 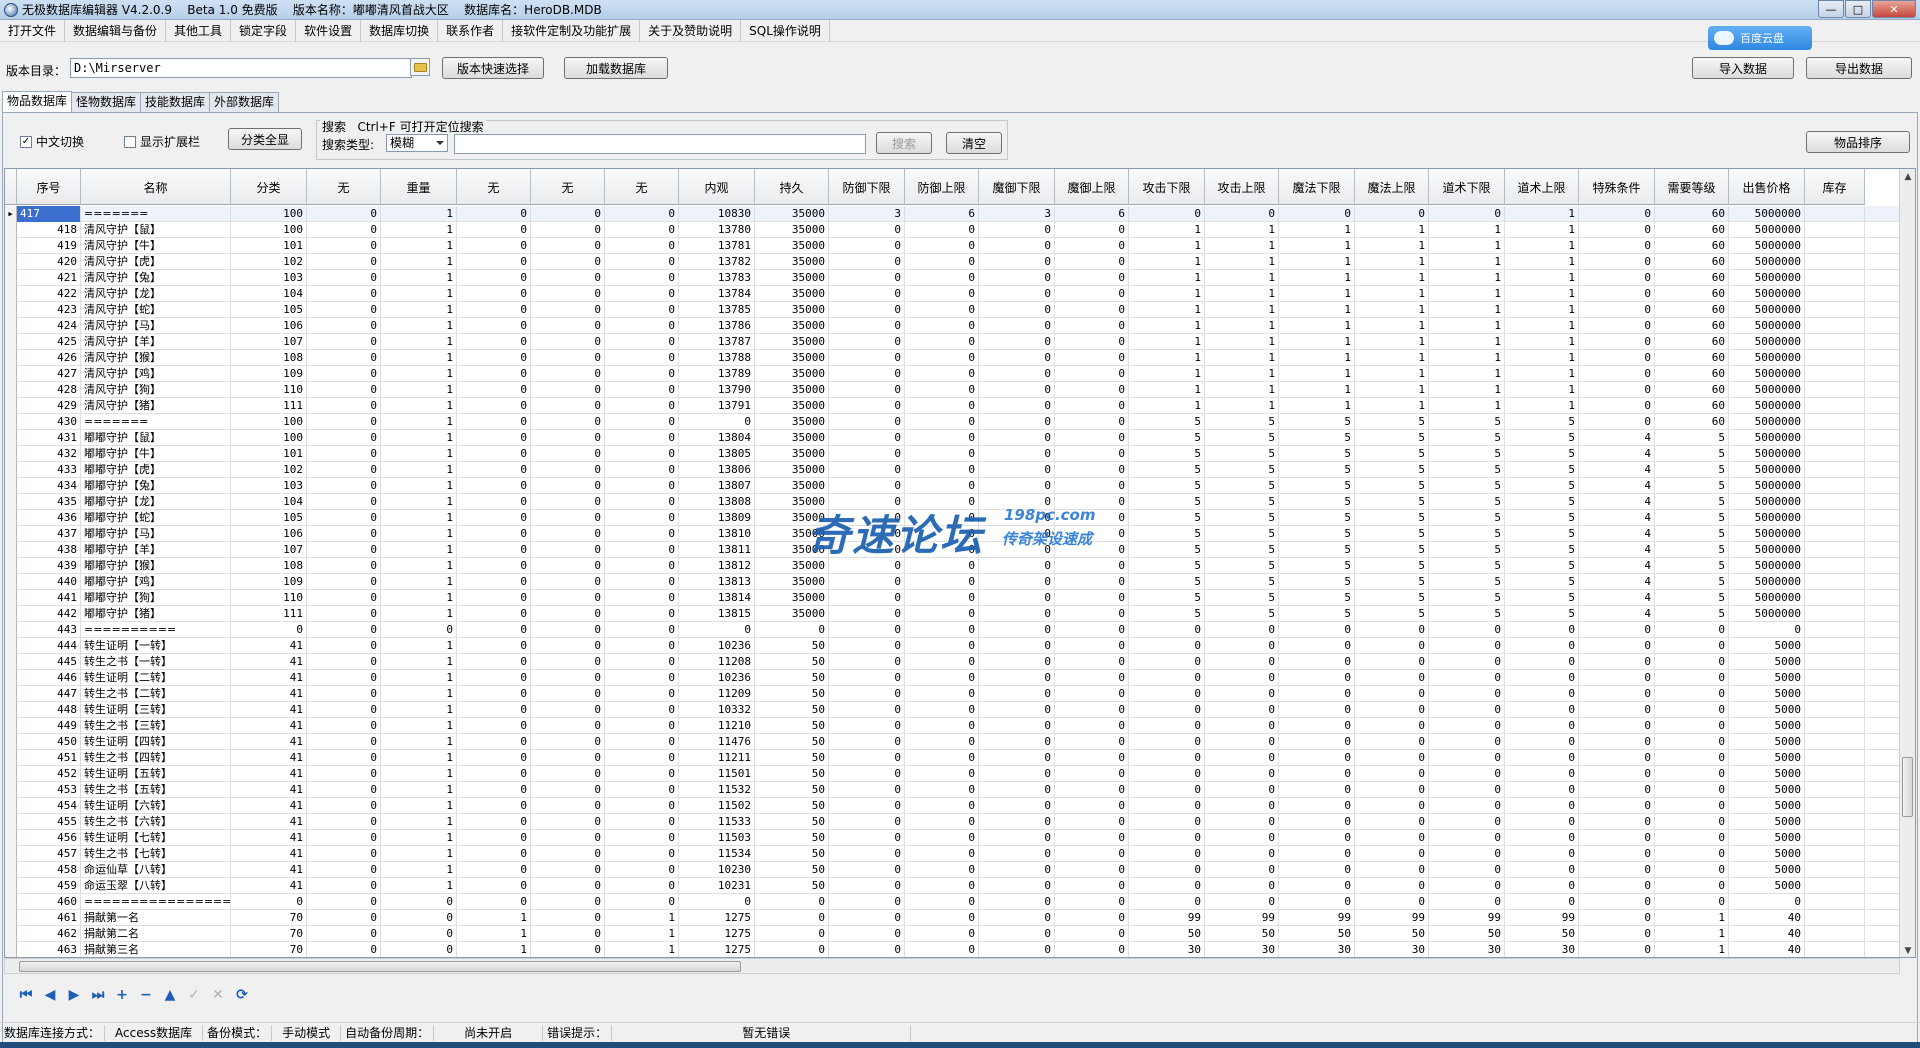 I want to click on table-cell: 420, so click(x=49, y=262).